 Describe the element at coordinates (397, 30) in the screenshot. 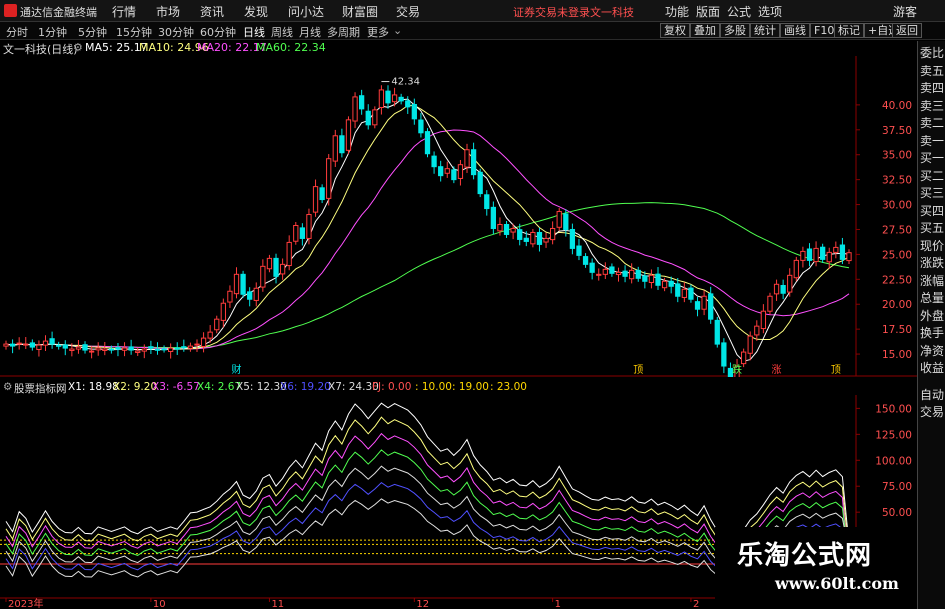

I see `chevron-down-icon: ⌄` at that location.